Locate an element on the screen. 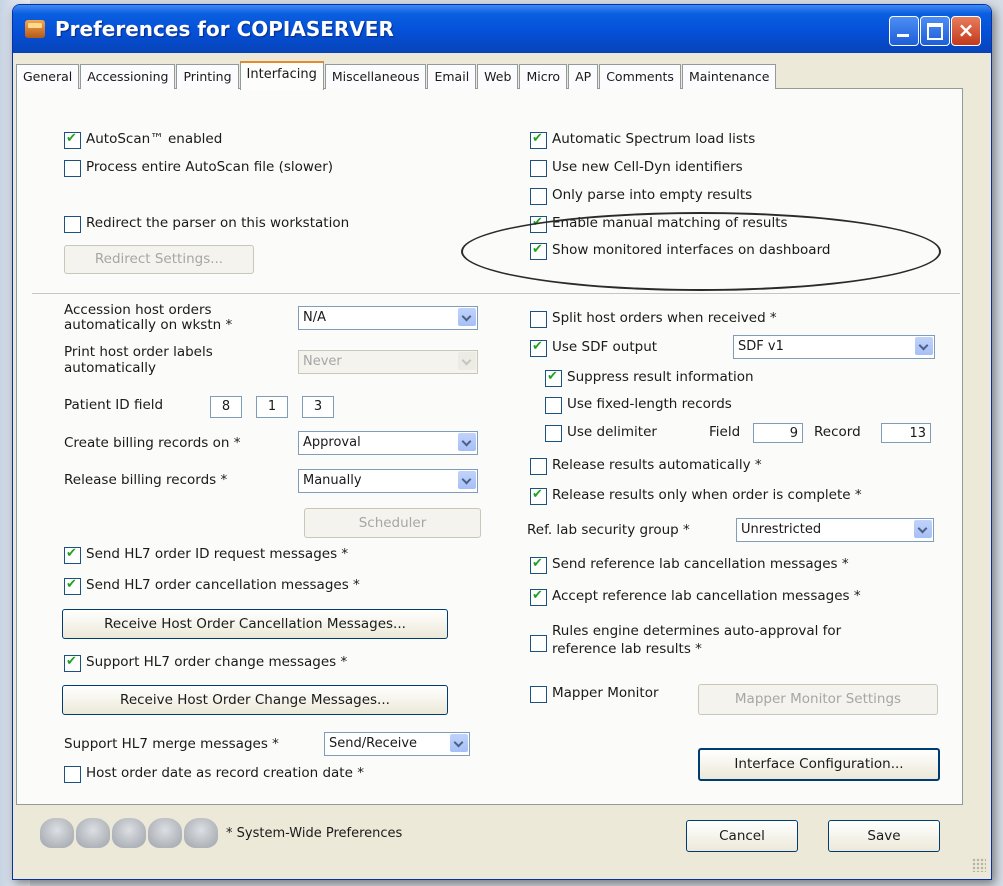  send-ref-cancel-checkbox is located at coordinates (538, 565).